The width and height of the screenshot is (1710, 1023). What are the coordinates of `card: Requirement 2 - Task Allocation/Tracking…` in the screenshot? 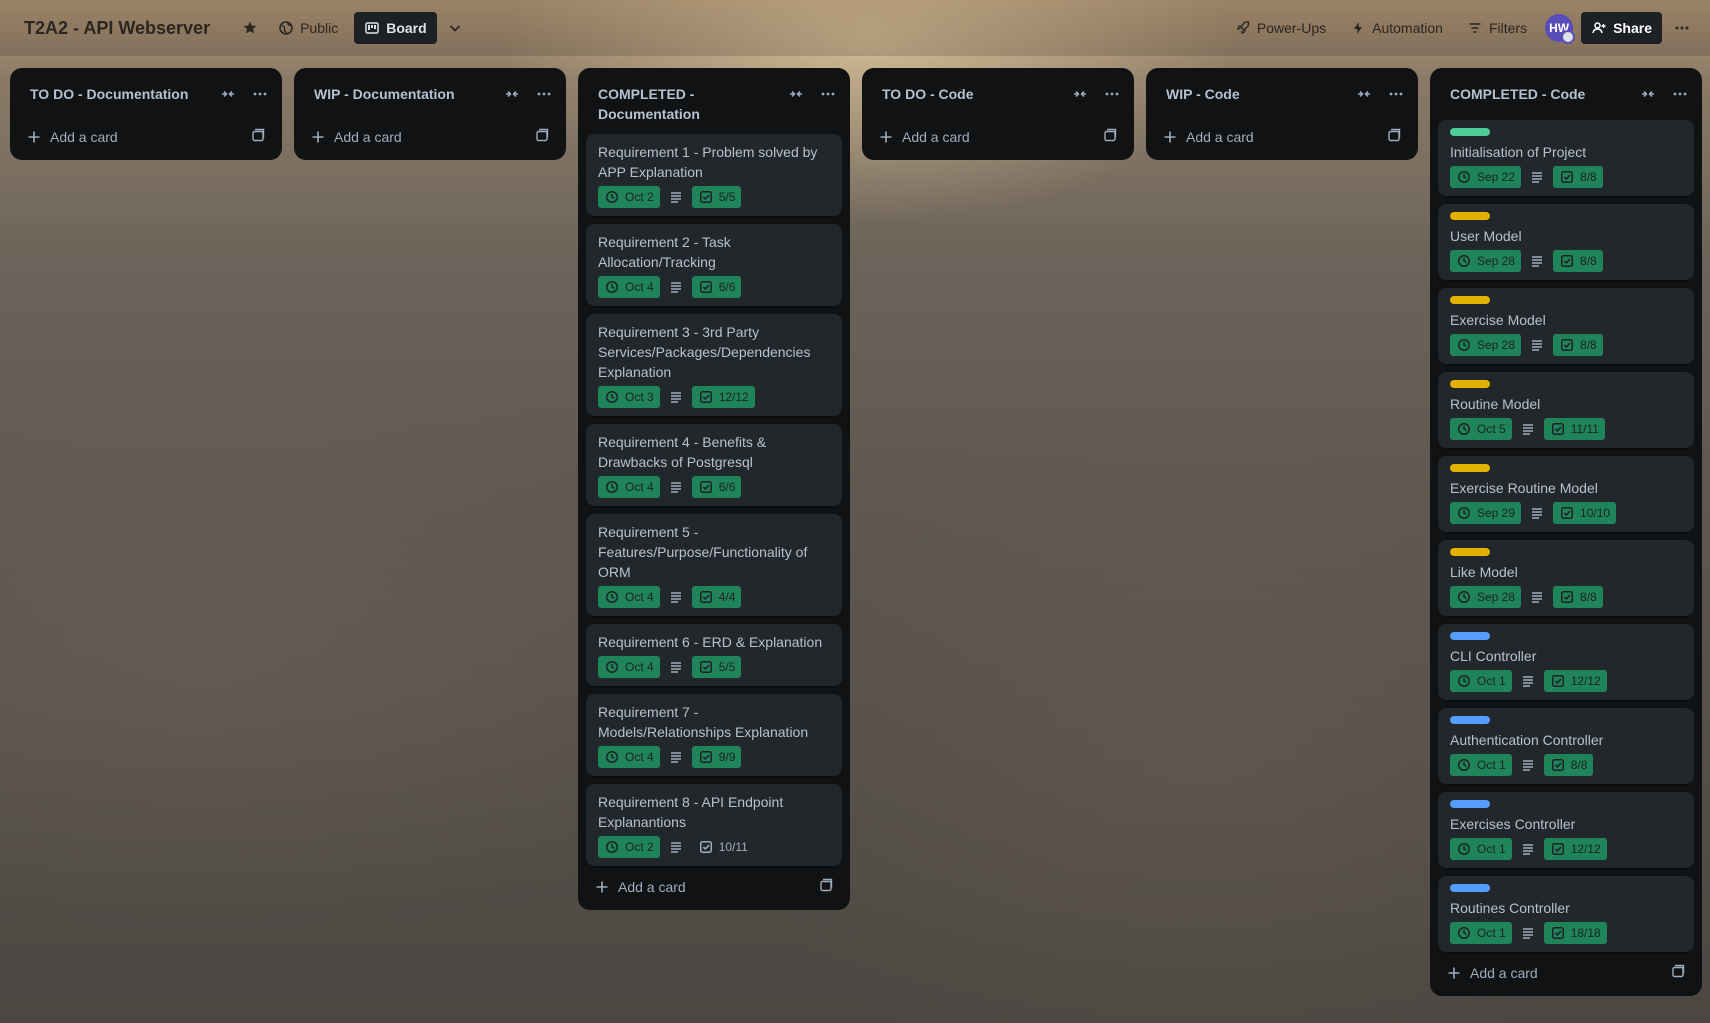 It's located at (714, 265).